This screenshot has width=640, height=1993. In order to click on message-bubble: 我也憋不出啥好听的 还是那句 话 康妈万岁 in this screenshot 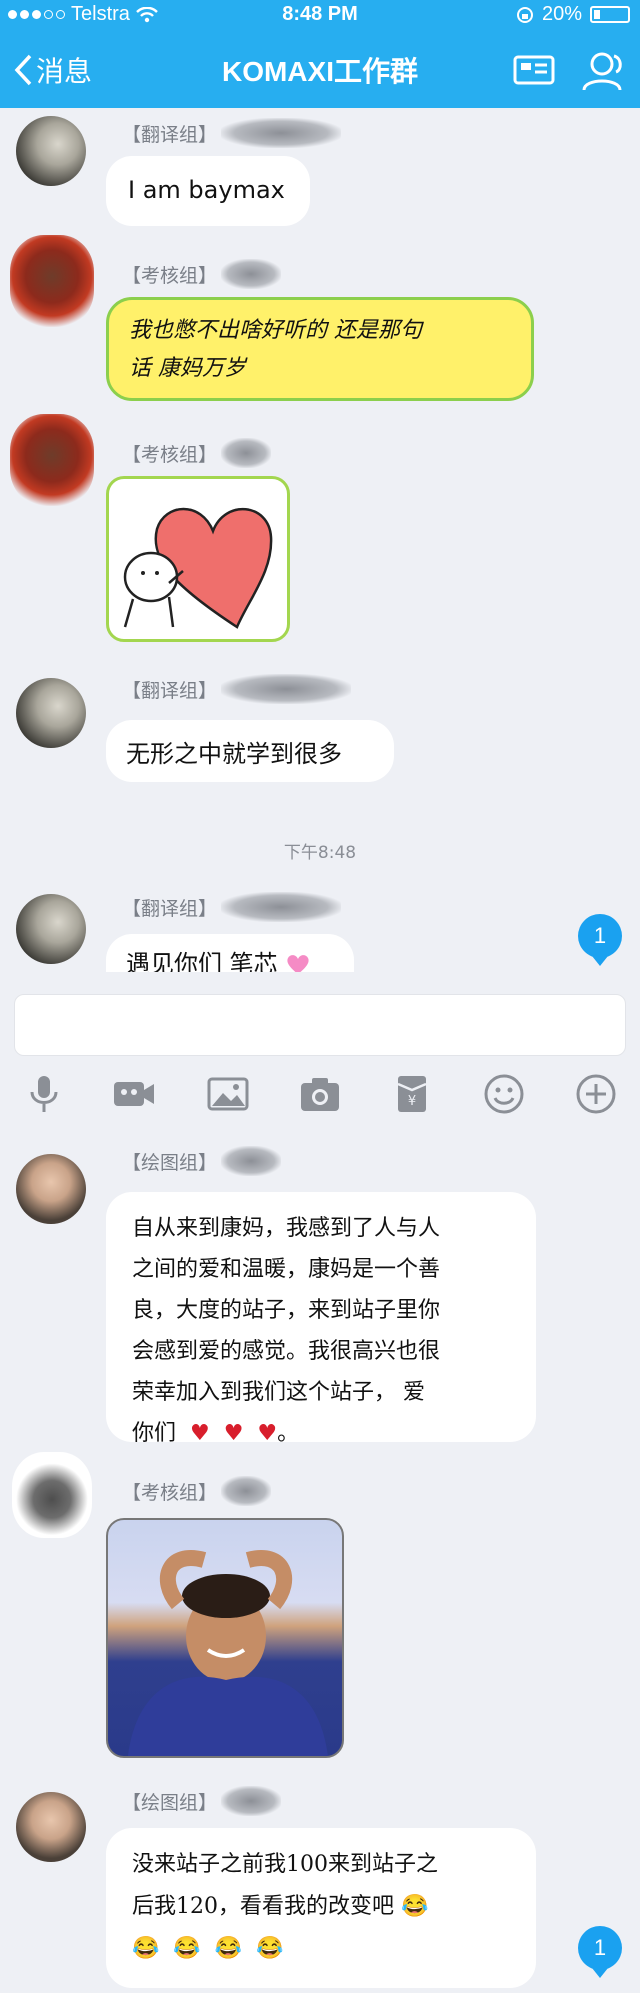, I will do `click(320, 349)`.